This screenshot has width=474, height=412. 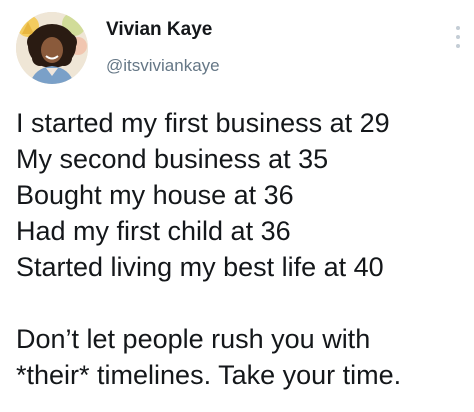 What do you see at coordinates (200, 267) in the screenshot?
I see `tweet-line: Started living my best life at 40` at bounding box center [200, 267].